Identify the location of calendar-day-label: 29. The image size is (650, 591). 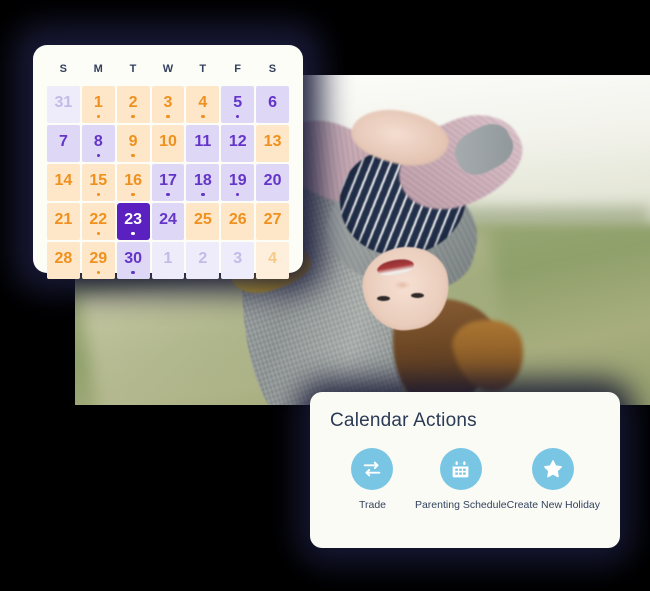
(98, 258).